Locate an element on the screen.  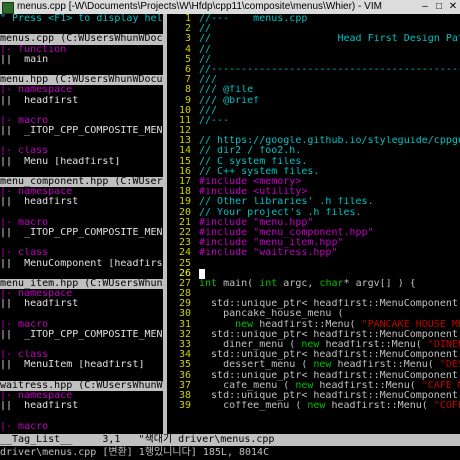
code-line: 4 // is located at coordinates (313, 50).